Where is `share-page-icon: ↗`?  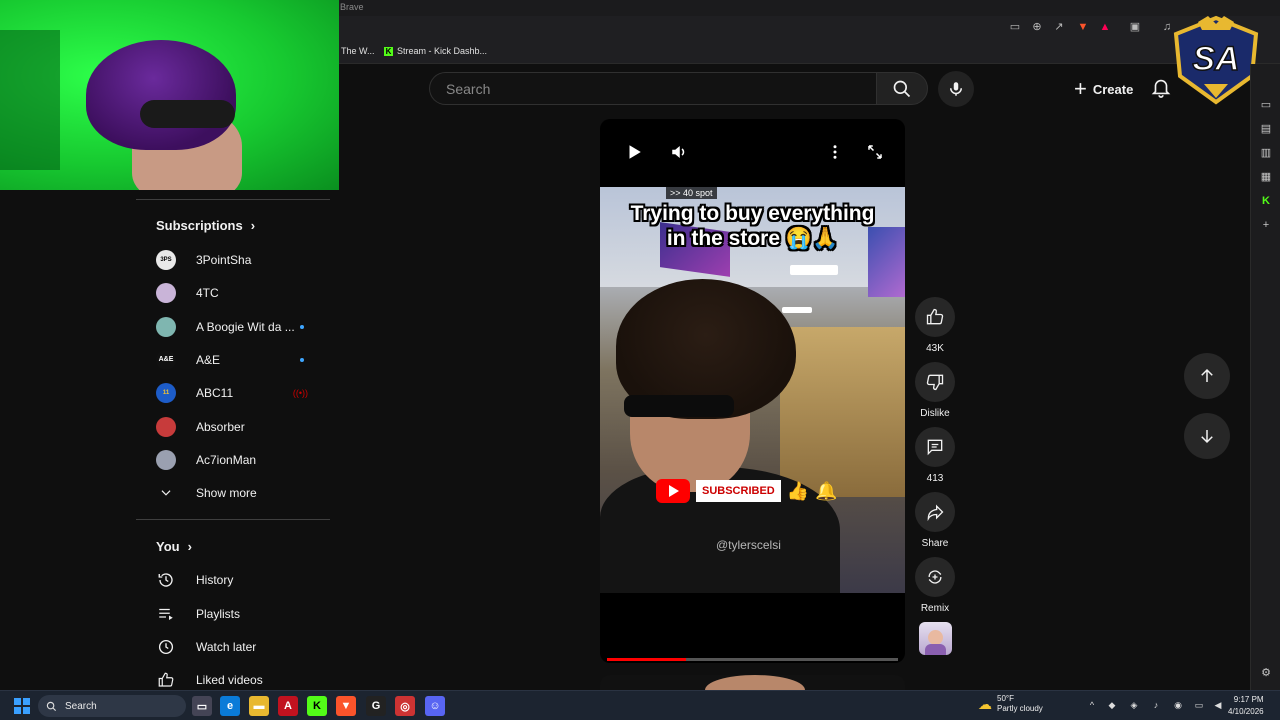
share-page-icon: ↗ is located at coordinates (1059, 27).